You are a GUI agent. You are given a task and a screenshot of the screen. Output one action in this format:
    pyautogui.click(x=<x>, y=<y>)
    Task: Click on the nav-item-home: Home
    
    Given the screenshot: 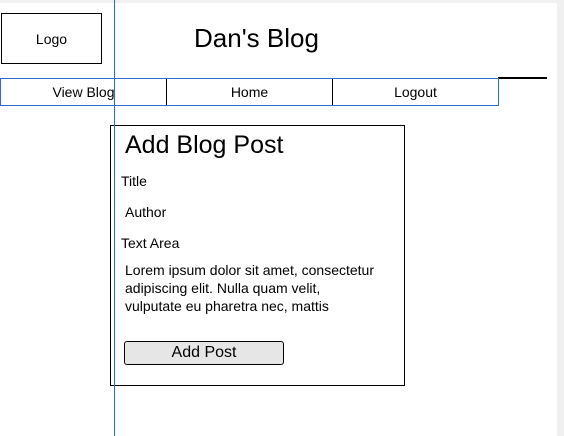 What is the action you would take?
    pyautogui.click(x=249, y=92)
    